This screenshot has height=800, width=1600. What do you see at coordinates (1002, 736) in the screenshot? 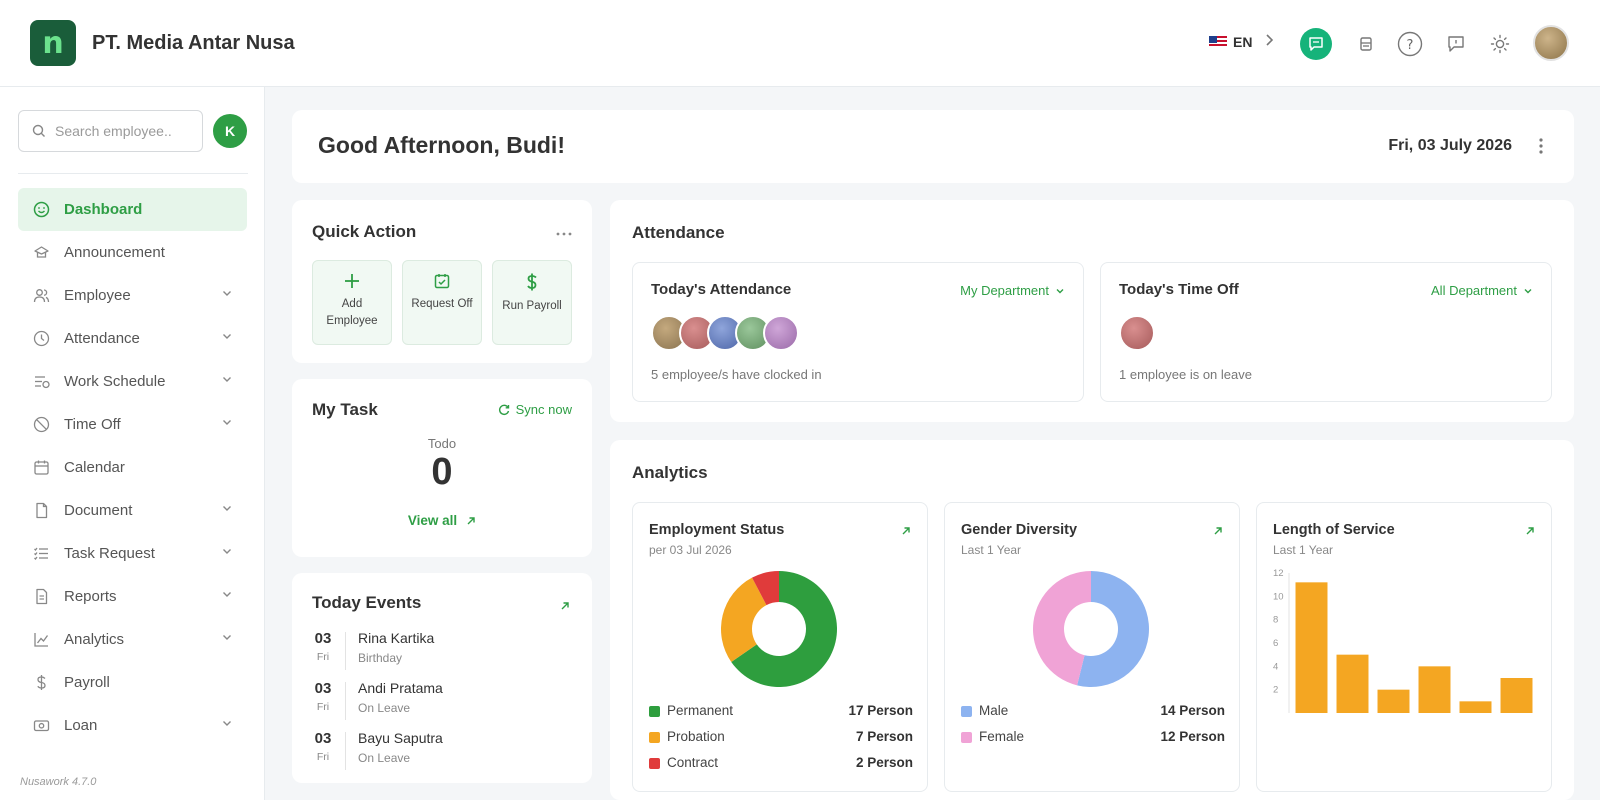
I see `legend-label: Female` at bounding box center [1002, 736].